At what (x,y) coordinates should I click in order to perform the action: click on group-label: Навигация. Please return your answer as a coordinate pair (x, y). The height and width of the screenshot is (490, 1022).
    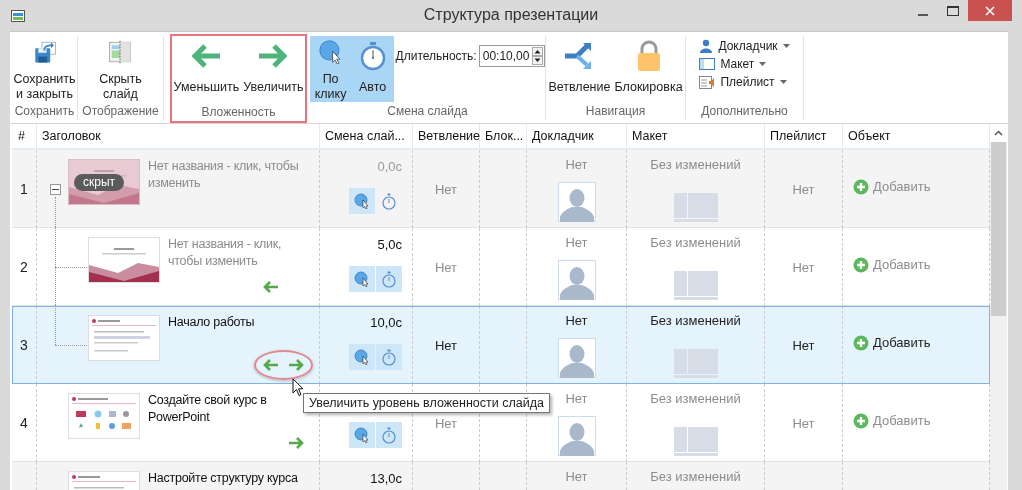
    Looking at the image, I should click on (615, 111).